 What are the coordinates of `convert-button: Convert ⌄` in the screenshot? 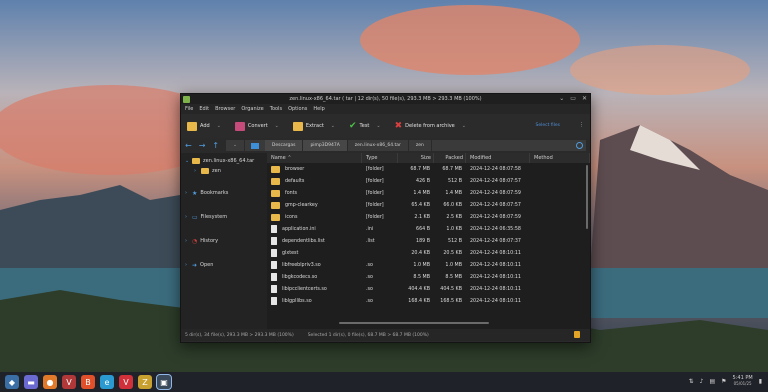 It's located at (256, 126).